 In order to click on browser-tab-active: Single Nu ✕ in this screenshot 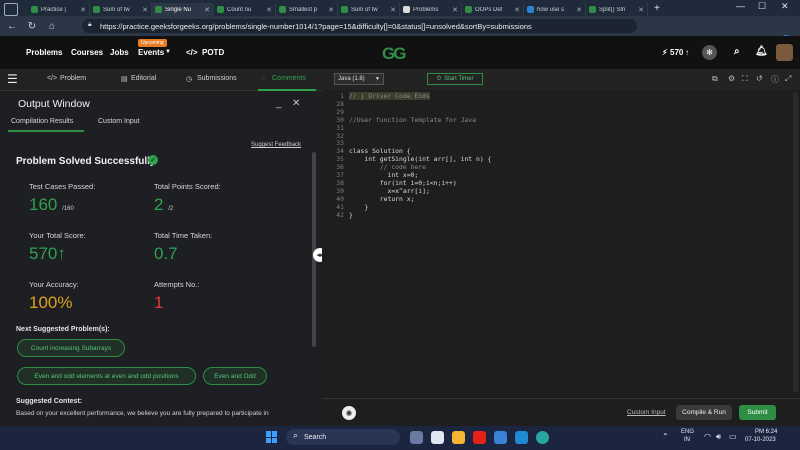, I will do `click(183, 9)`.